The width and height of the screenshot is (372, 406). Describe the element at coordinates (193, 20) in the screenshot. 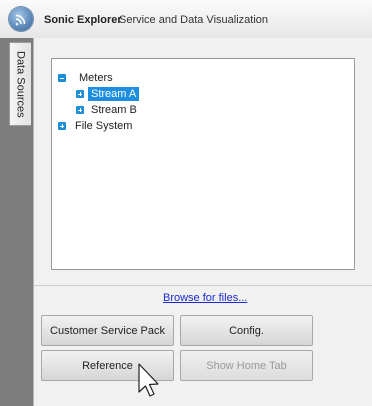

I see `app-subtitle: Service and Data Visualization` at that location.